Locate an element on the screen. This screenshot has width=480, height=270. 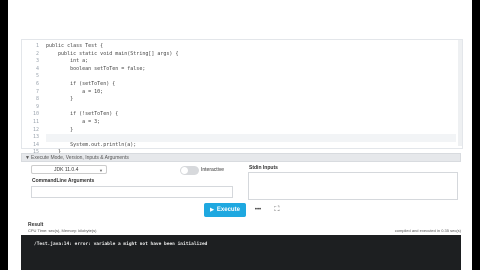
line-number: 9 is located at coordinates (37, 106).